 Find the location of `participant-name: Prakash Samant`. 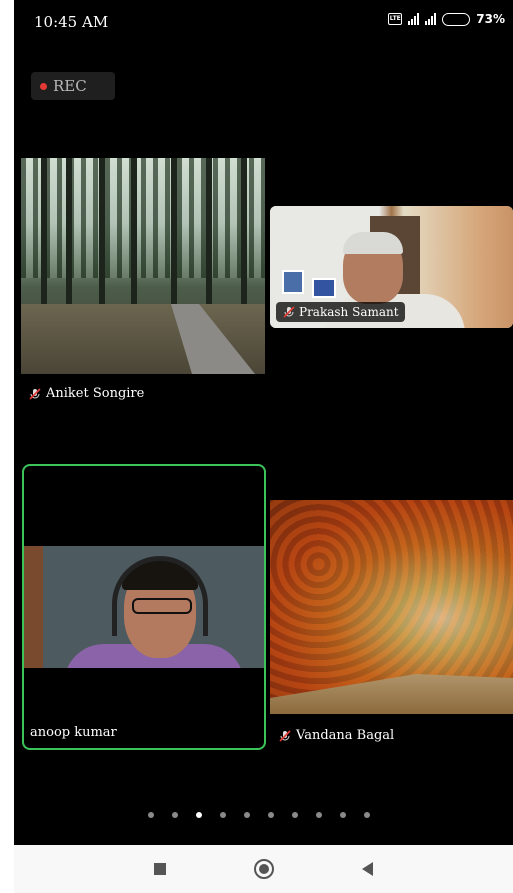

participant-name: Prakash Samant is located at coordinates (349, 312).